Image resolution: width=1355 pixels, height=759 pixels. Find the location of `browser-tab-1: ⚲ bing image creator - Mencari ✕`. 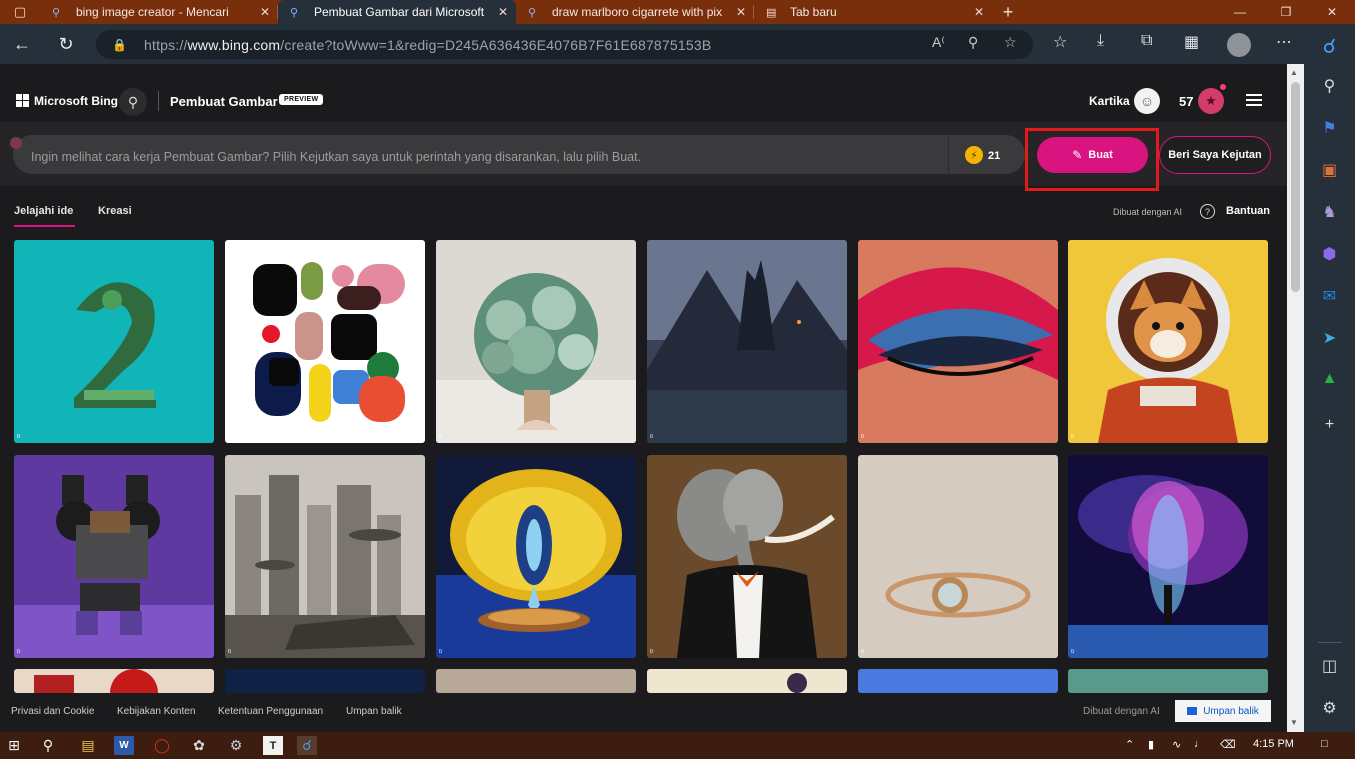

browser-tab-1: ⚲ bing image creator - Mencari ✕ is located at coordinates (159, 12).